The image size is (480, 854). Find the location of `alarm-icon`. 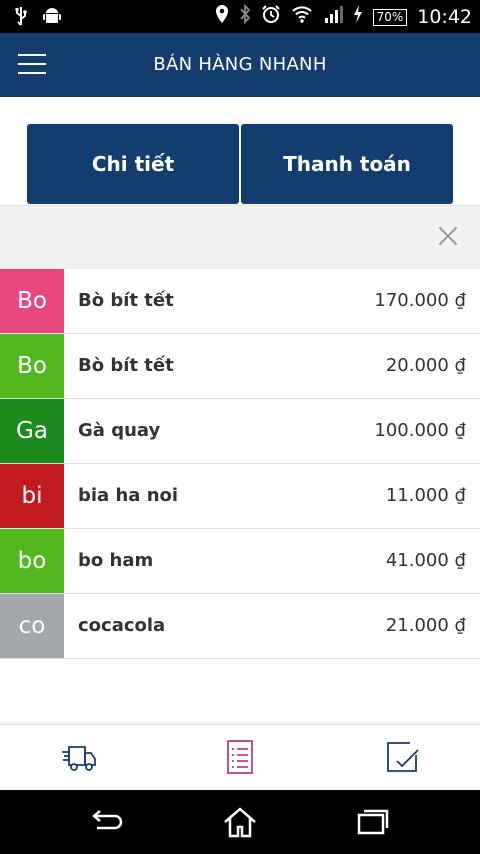

alarm-icon is located at coordinates (271, 17).